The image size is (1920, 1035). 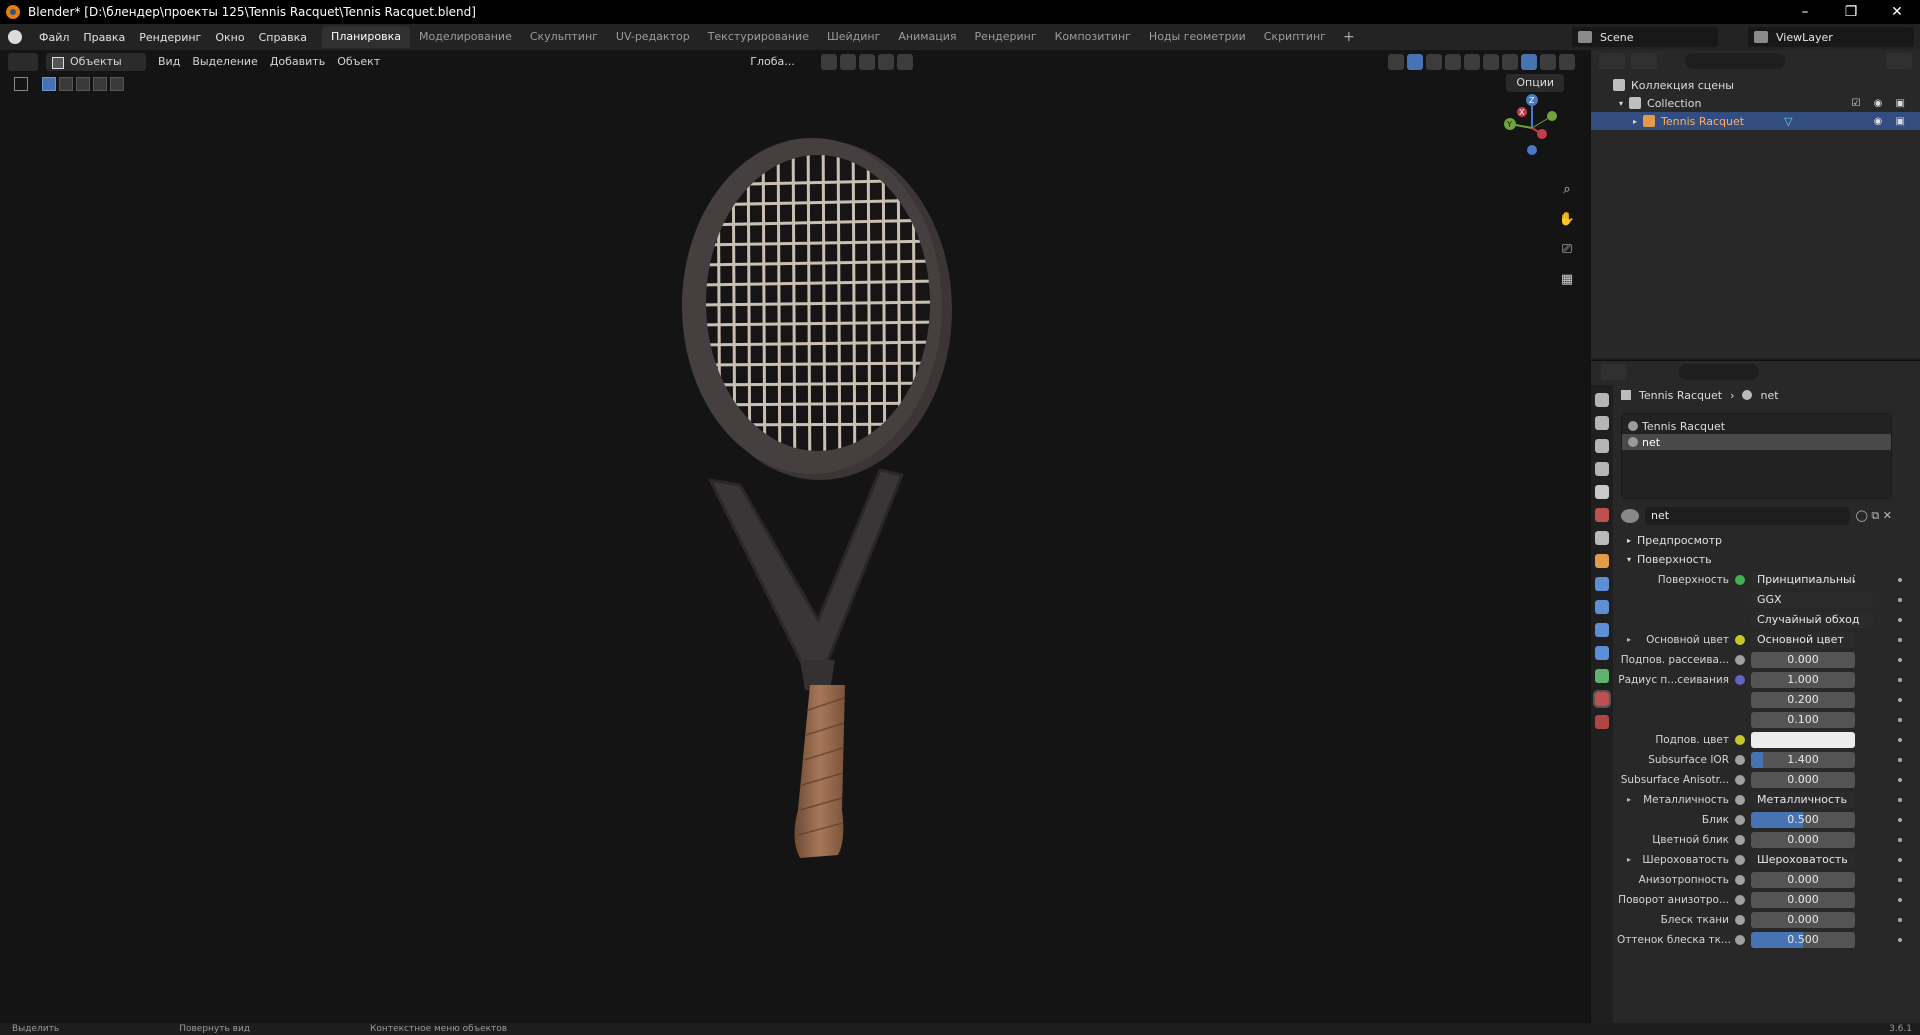 What do you see at coordinates (1602, 469) in the screenshot?
I see `view-layer-tab-icon` at bounding box center [1602, 469].